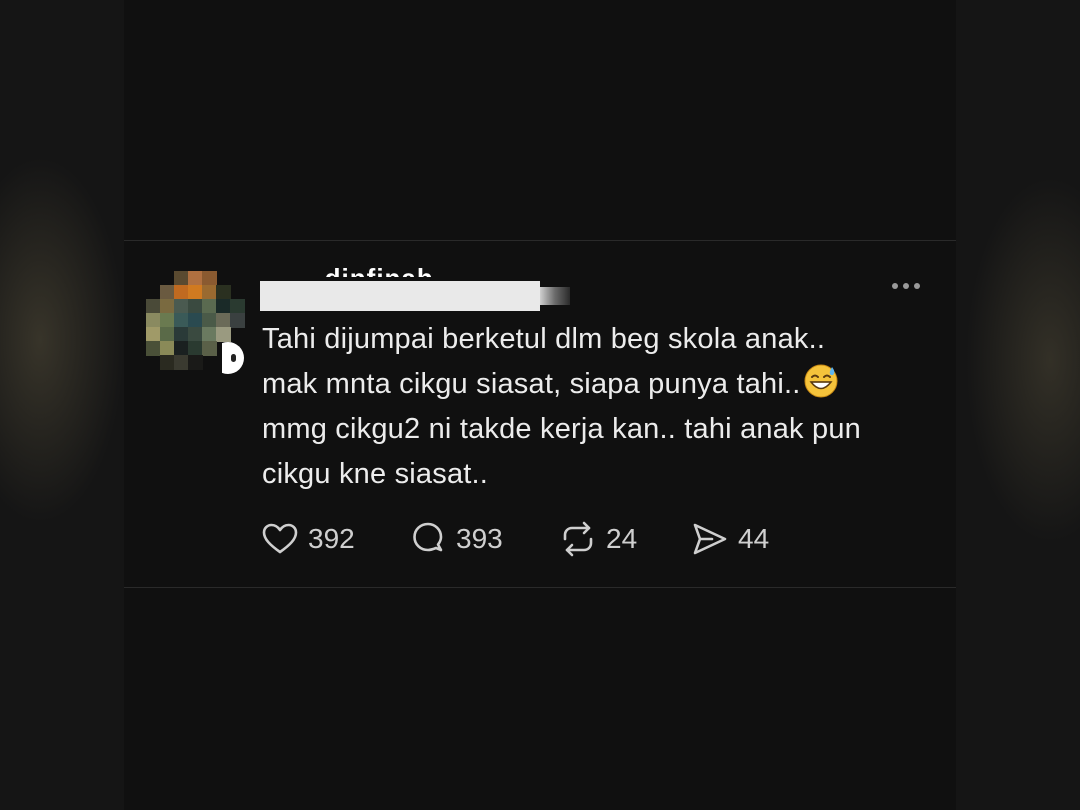  I want to click on username-redaction-tail, so click(555, 296).